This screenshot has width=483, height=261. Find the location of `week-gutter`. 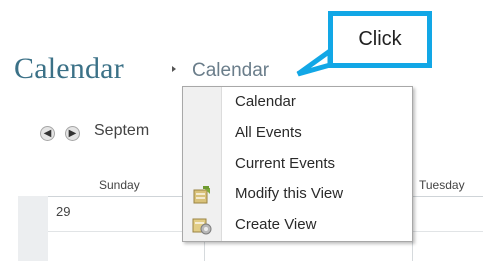

week-gutter is located at coordinates (33, 228).